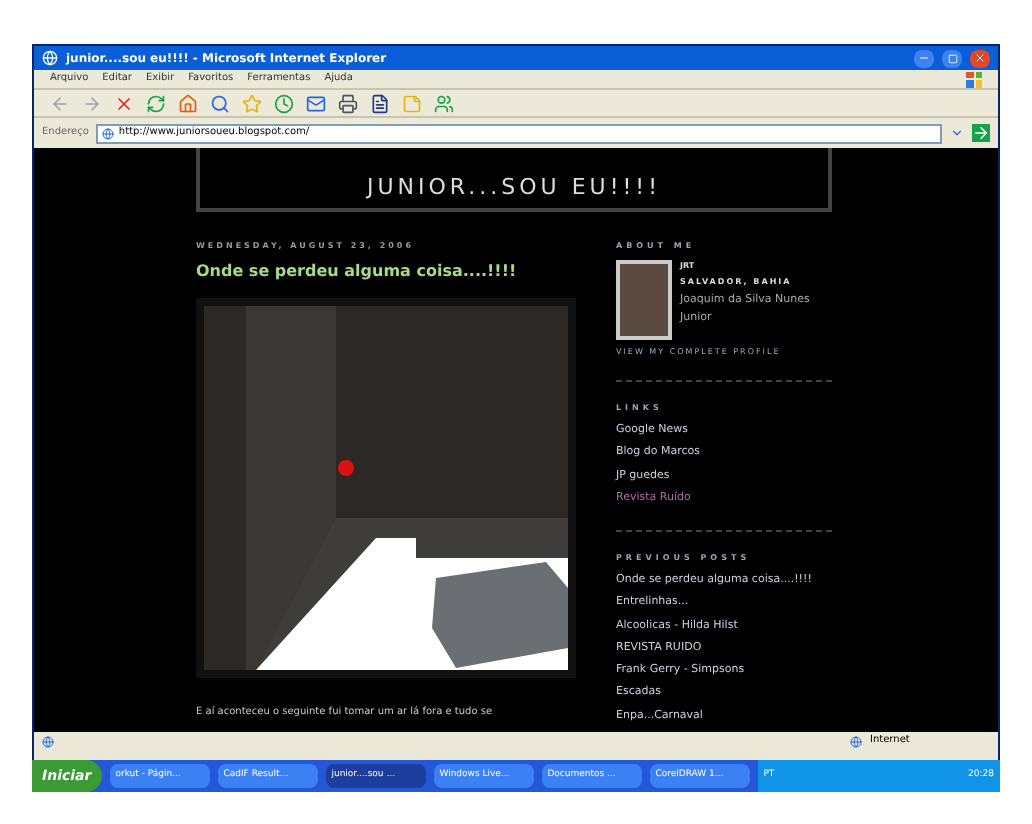  Describe the element at coordinates (514, 187) in the screenshot. I see `blog-title: JUNIOR...SOU EU!!!!` at that location.